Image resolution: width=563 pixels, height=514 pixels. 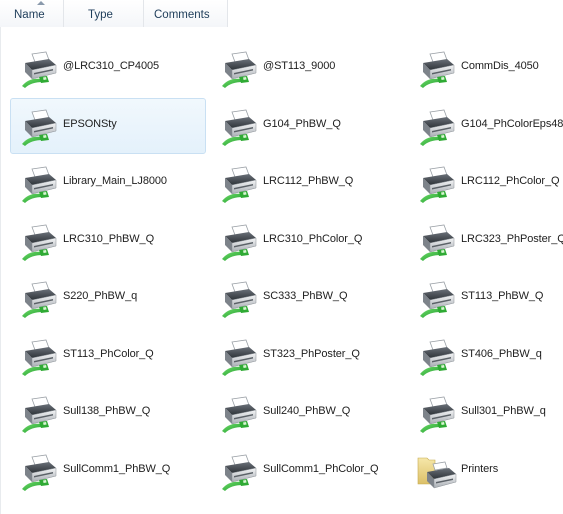 I want to click on printer-item-label: Library_Main_LJ8000, so click(x=115, y=181).